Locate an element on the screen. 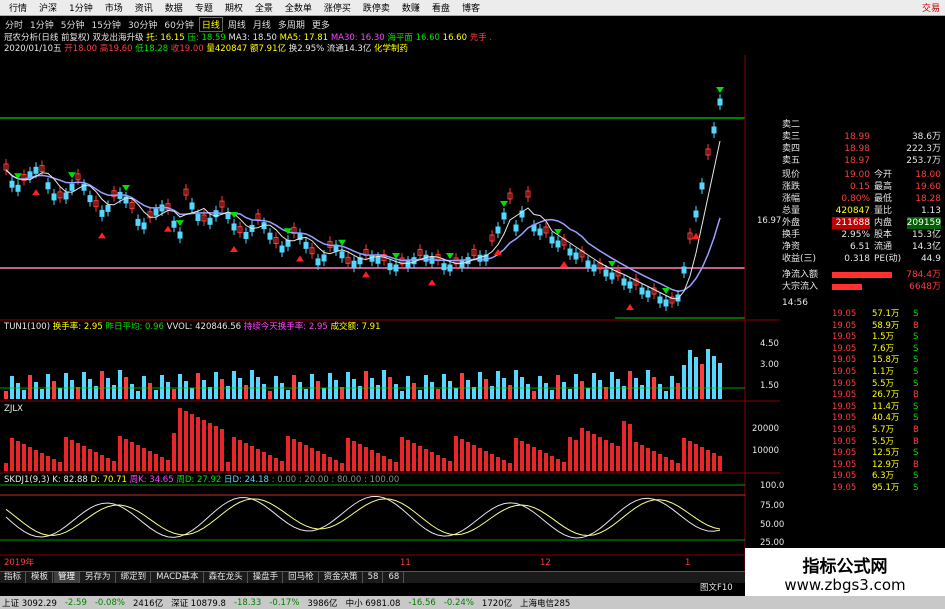 The width and height of the screenshot is (945, 609). sh-index: 上证 3092.29 is located at coordinates (29, 603).